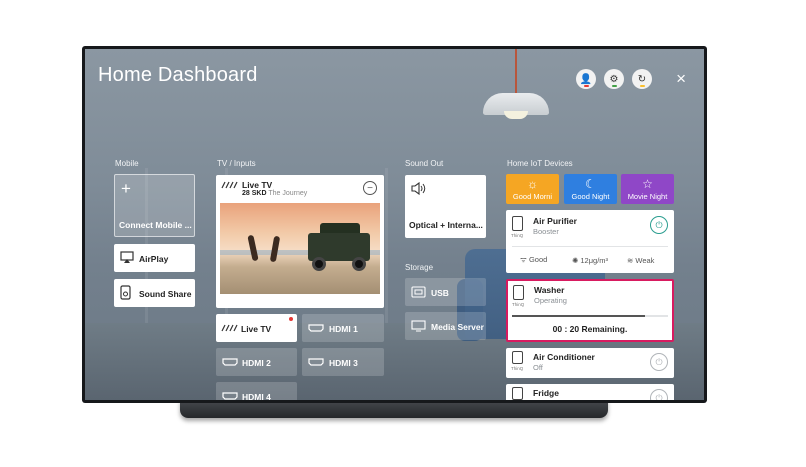 The height and width of the screenshot is (467, 806). What do you see at coordinates (590, 184) in the screenshot?
I see `moon-icon: ☾` at bounding box center [590, 184].